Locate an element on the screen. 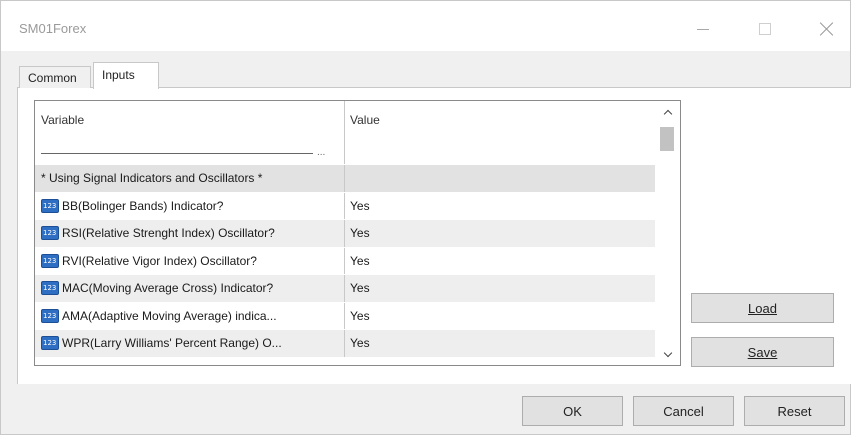  variable-name: MAC(Moving Average Cross) Indicator? is located at coordinates (168, 288).